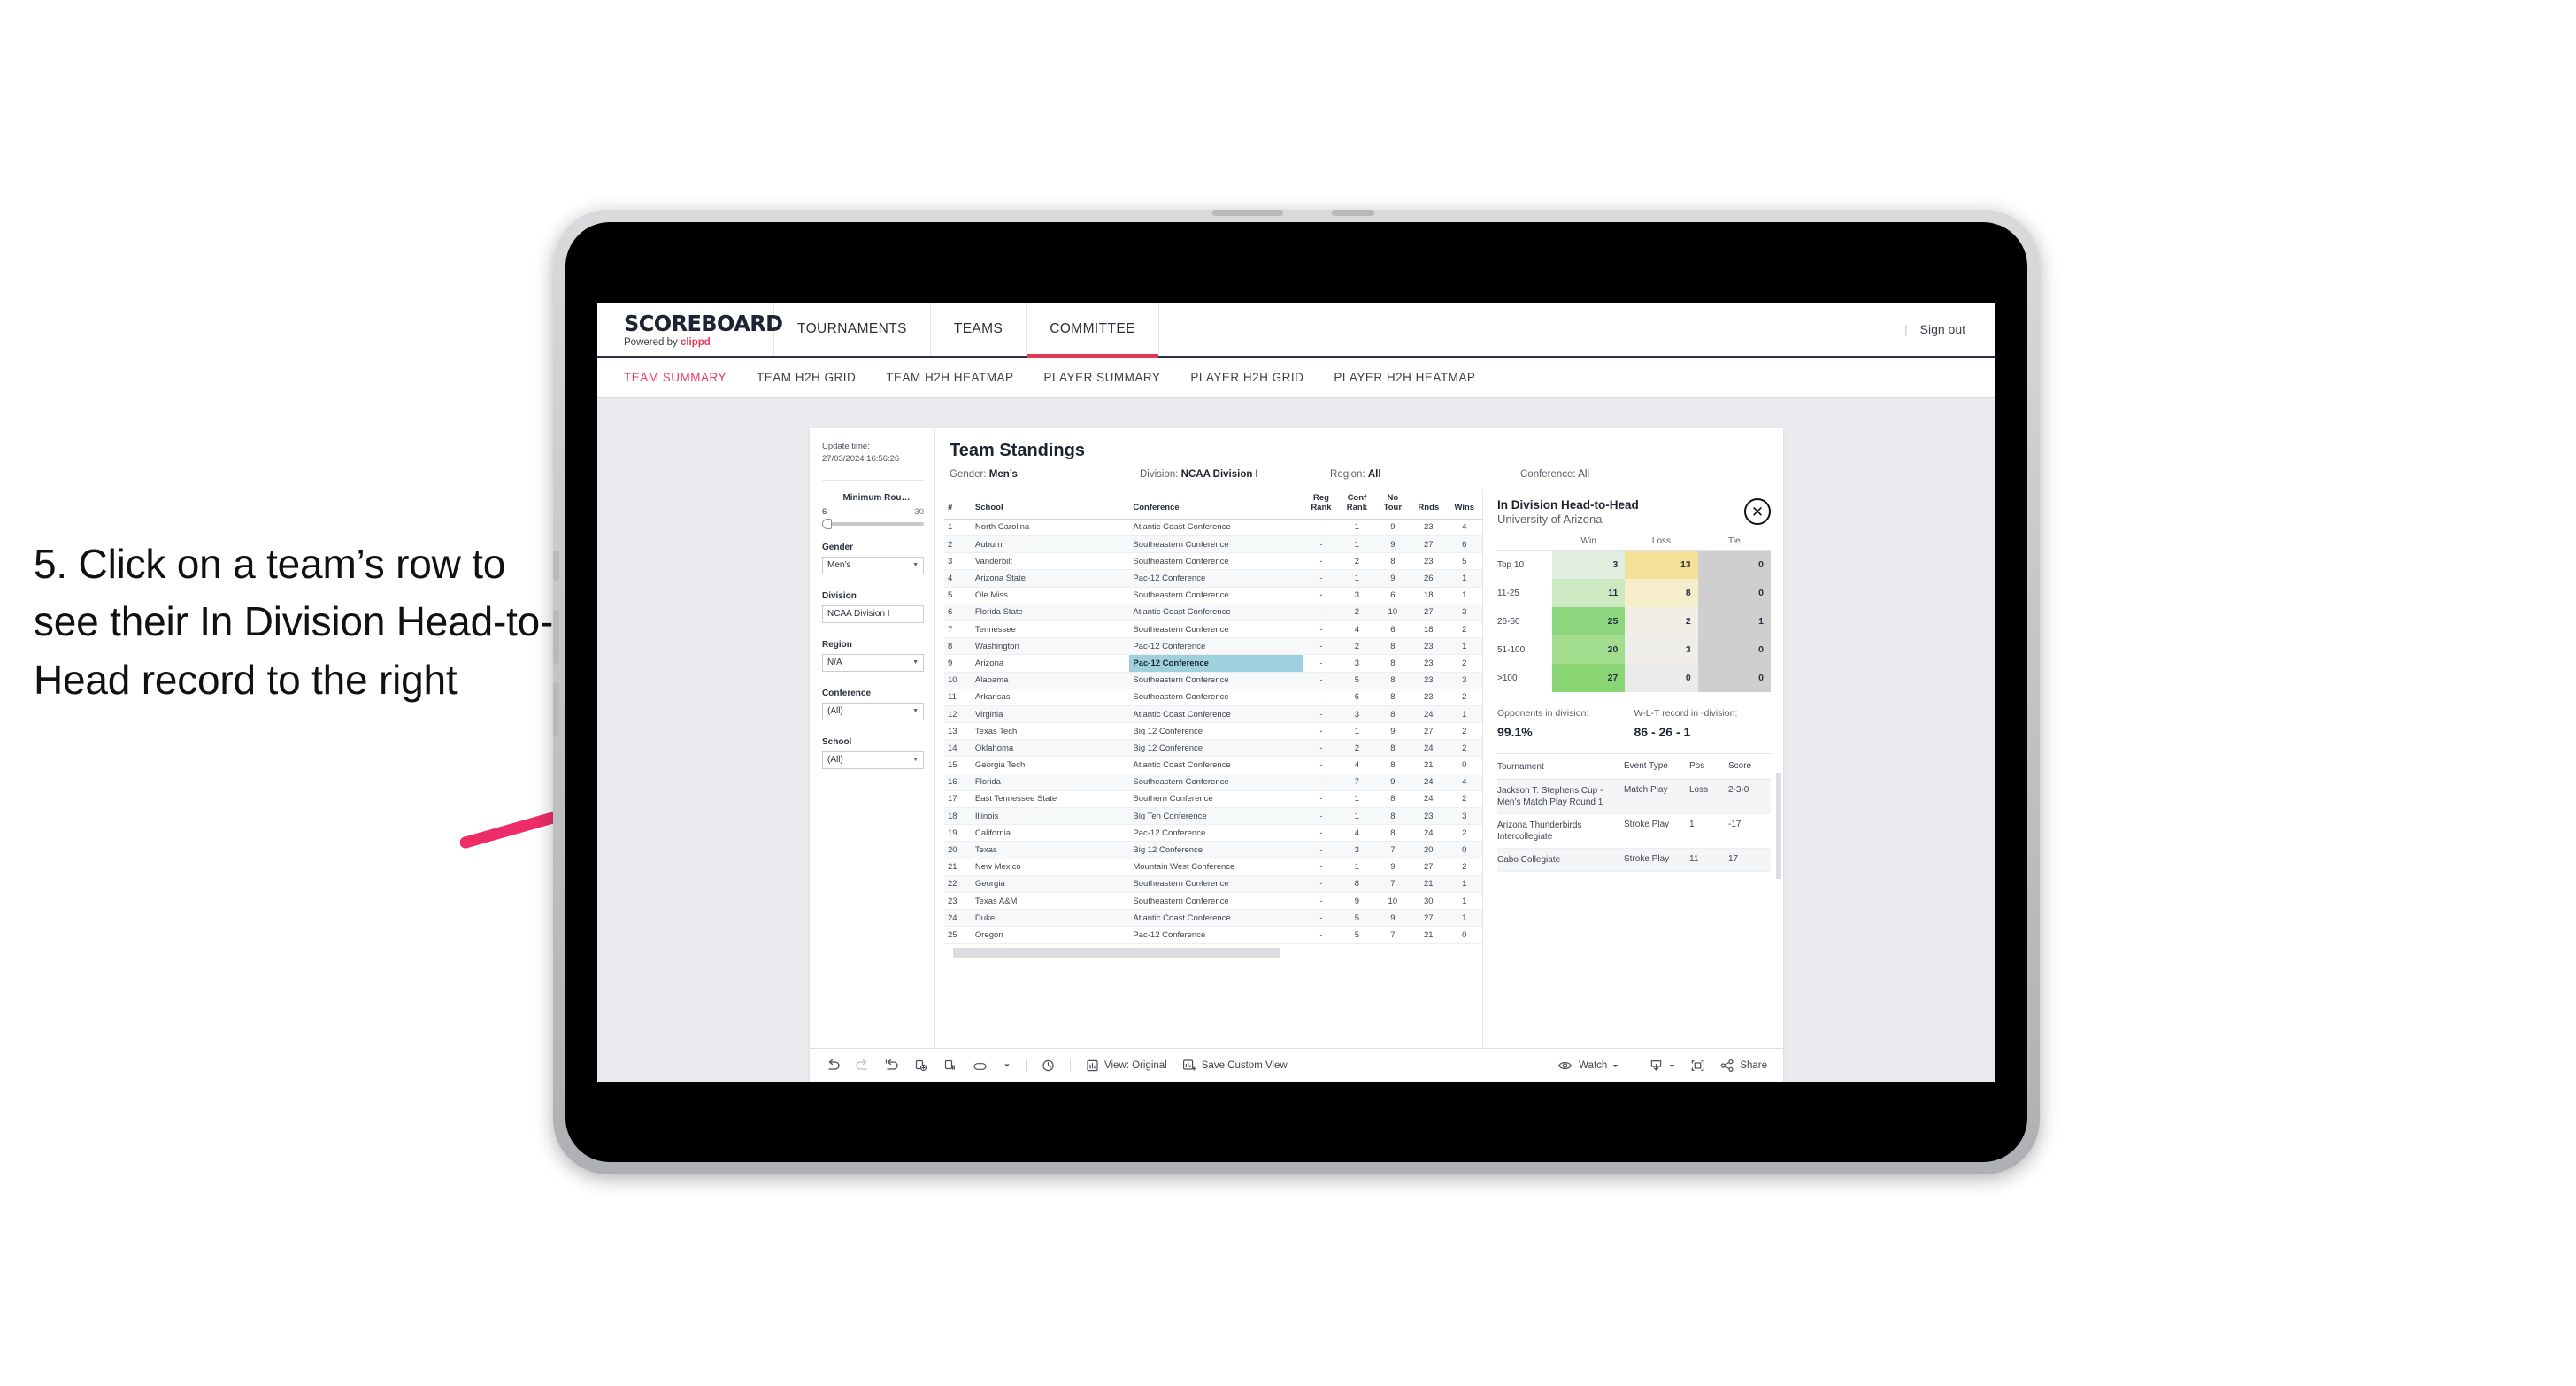 This screenshot has width=2576, height=1386. I want to click on column-header-reg-rank: Reg Rank, so click(1321, 505).